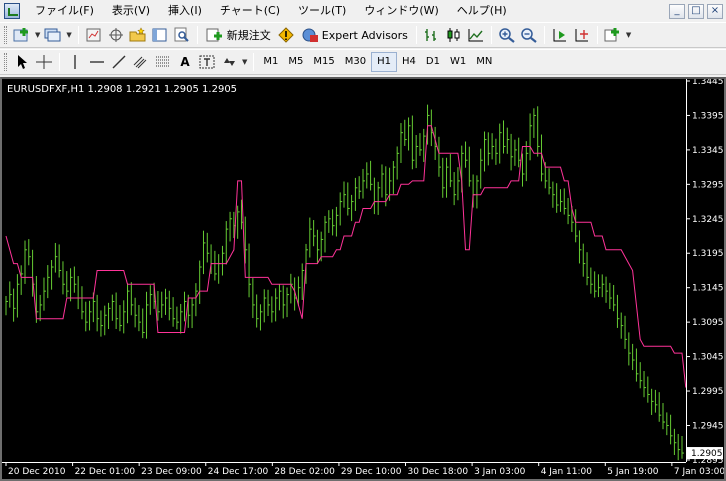 The height and width of the screenshot is (481, 726). I want to click on line-chart-button, so click(476, 35).